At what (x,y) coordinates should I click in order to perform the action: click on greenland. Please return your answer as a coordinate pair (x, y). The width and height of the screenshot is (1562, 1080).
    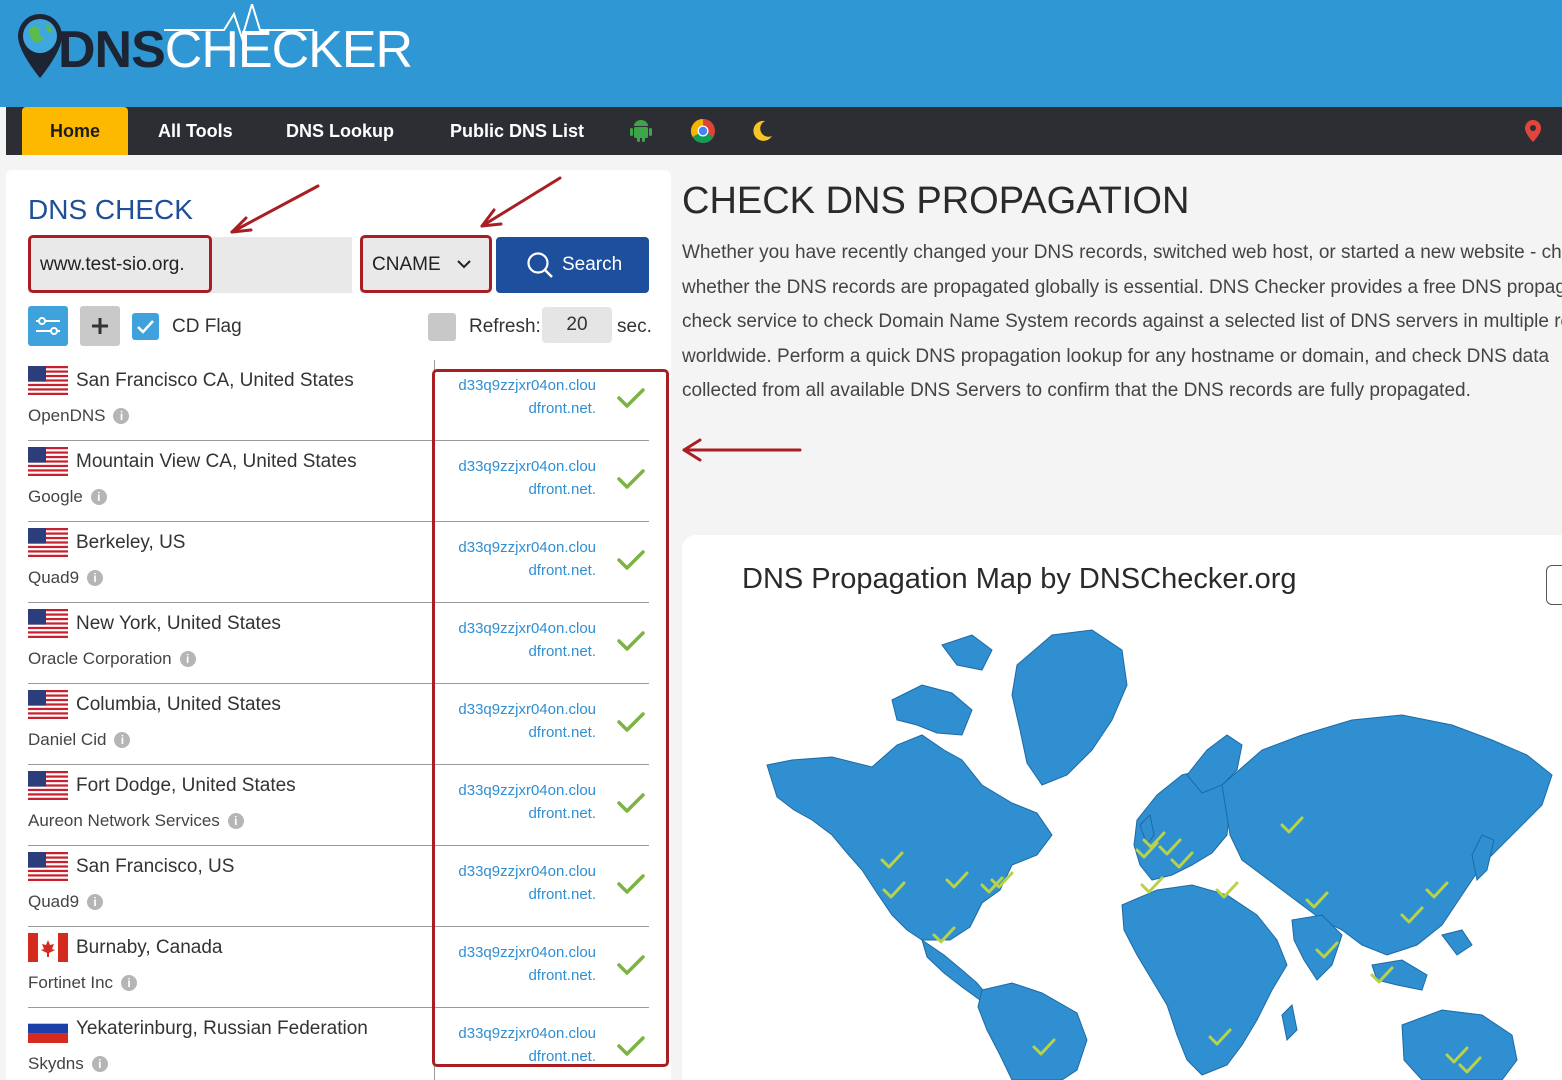
    Looking at the image, I should click on (1069, 707).